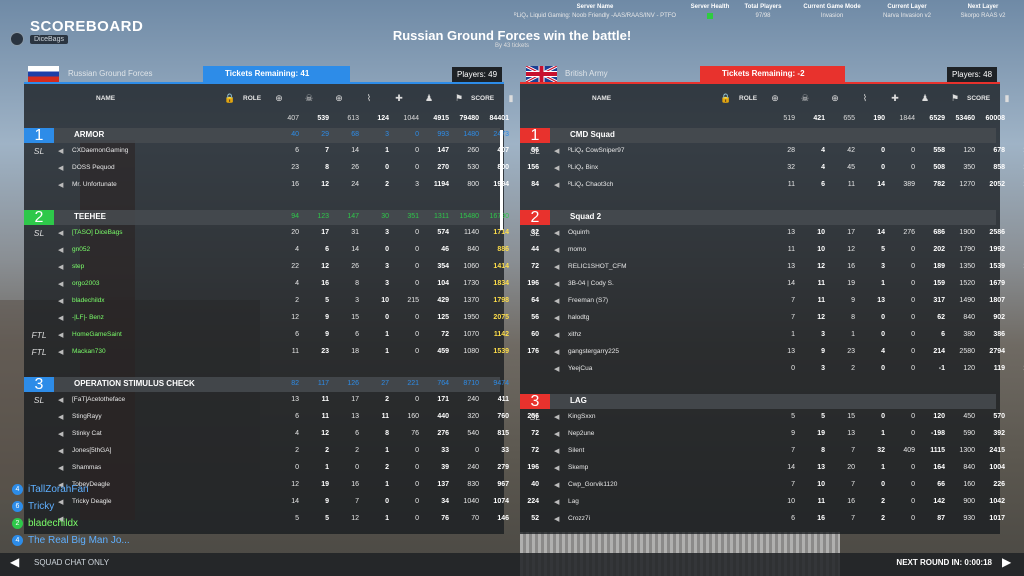 The width and height of the screenshot is (1024, 576). What do you see at coordinates (297, 283) in the screenshot?
I see `left-player-stat: 4` at bounding box center [297, 283].